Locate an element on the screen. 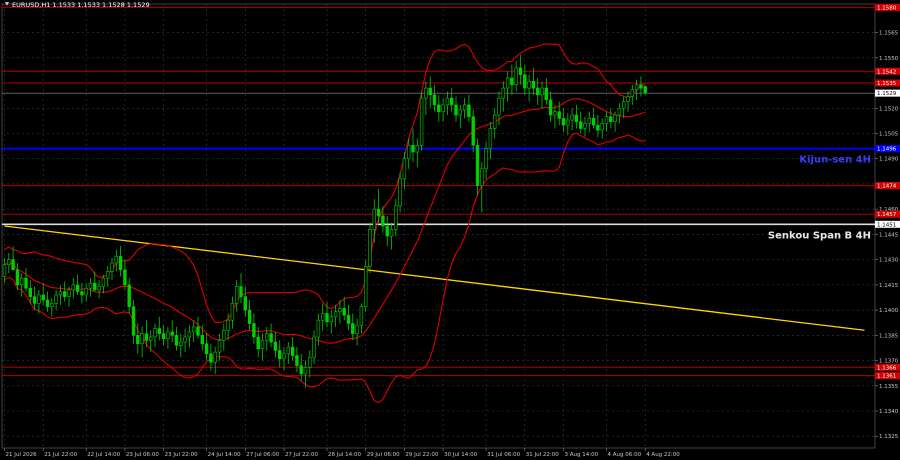 This screenshot has height=460, width=900. y-tick-label: 1.1355 is located at coordinates (889, 387).